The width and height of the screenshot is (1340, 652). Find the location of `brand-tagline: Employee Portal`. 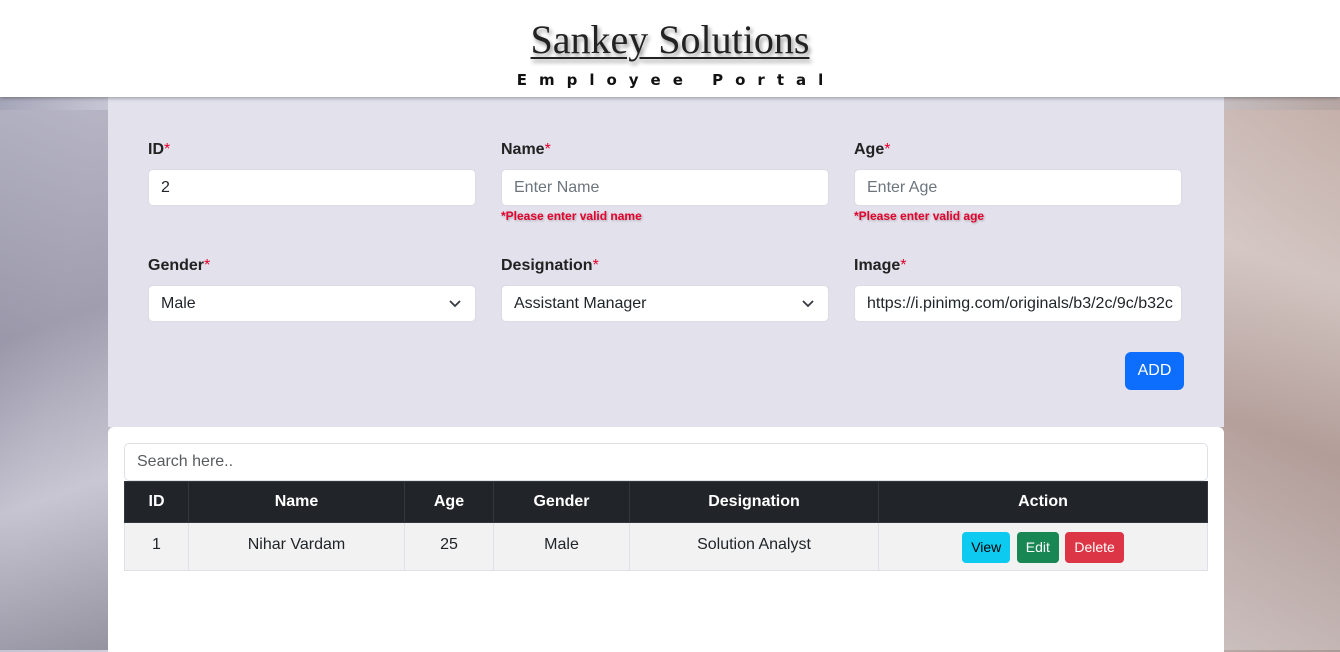

brand-tagline: Employee Portal is located at coordinates (676, 80).